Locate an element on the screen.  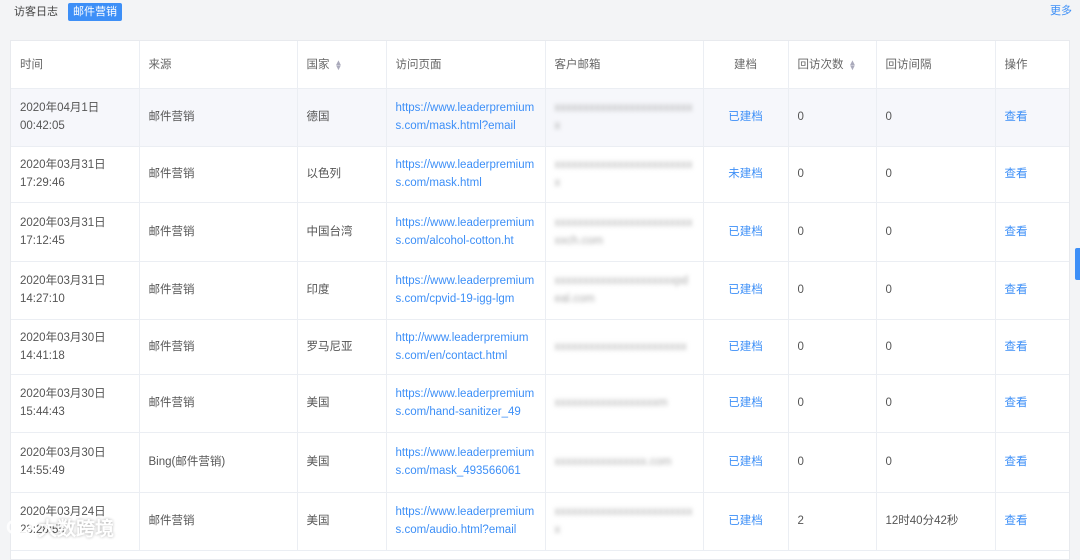
cell-time-cell: 2020年03月31日 14:27:10 is located at coordinates (75, 290).